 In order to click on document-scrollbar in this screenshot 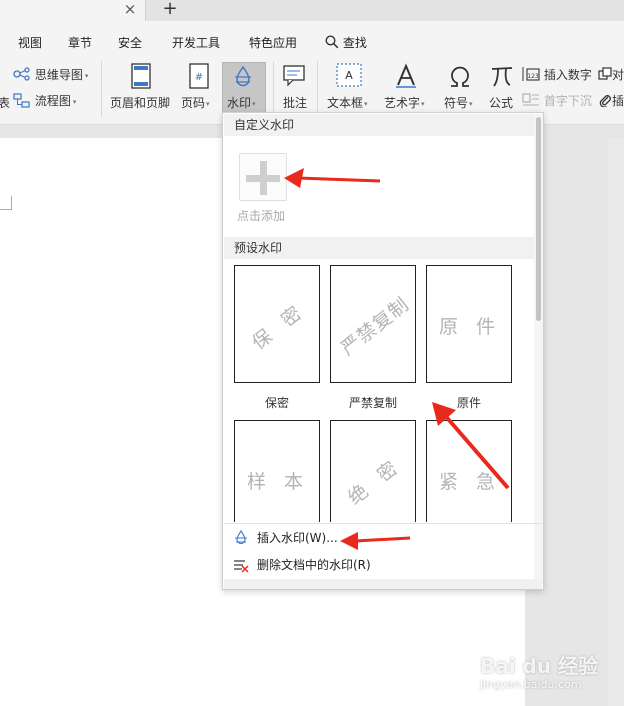, I will do `click(616, 422)`.